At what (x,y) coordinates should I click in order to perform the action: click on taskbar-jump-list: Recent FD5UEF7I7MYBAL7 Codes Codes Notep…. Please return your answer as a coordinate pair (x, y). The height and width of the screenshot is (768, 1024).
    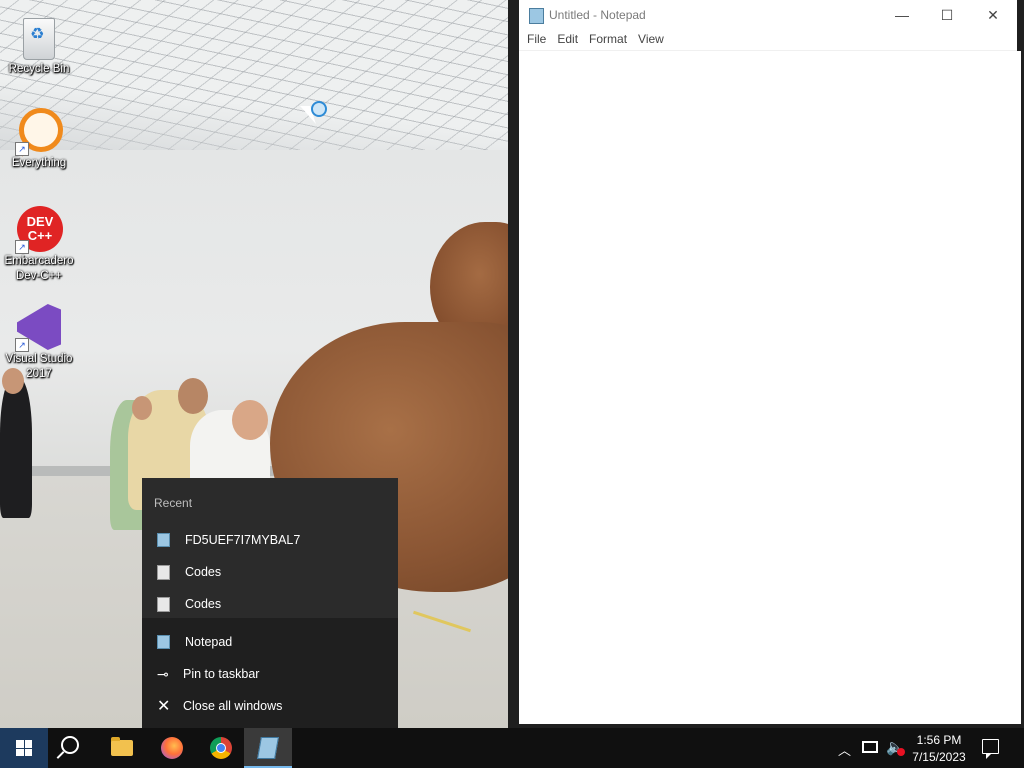
    Looking at the image, I should click on (270, 603).